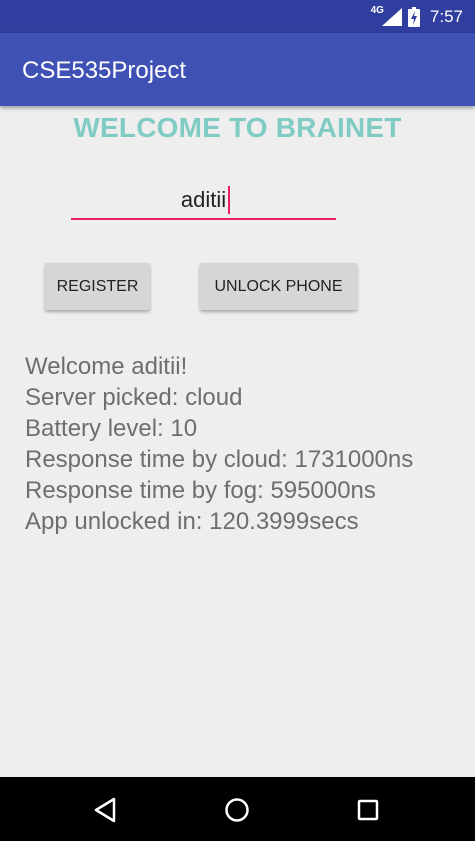 The width and height of the screenshot is (475, 841). Describe the element at coordinates (104, 70) in the screenshot. I see `app-title: CSE535Project` at that location.